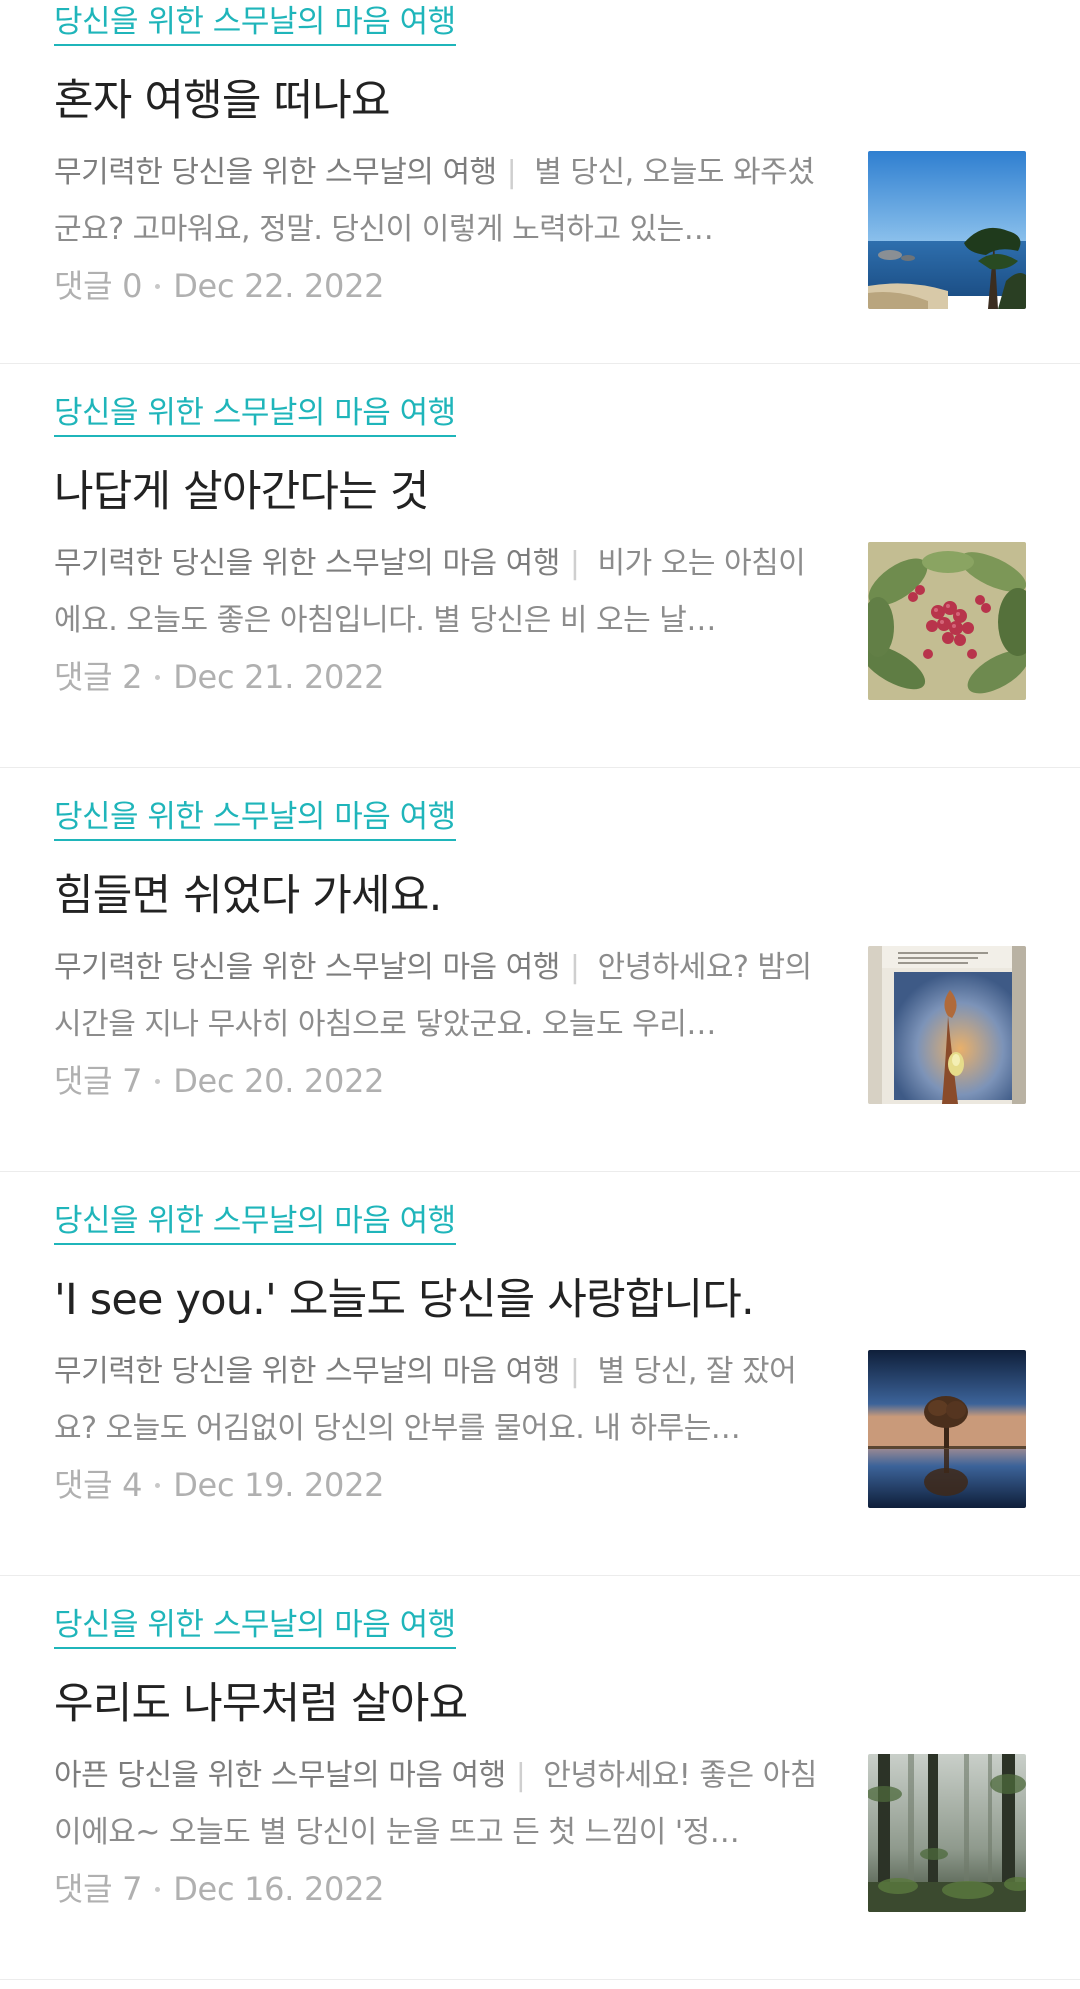 Image resolution: width=1080 pixels, height=1989 pixels. What do you see at coordinates (434, 1300) in the screenshot?
I see `post-title: 'I see you.' 오늘도 당신을 사랑합니다.` at bounding box center [434, 1300].